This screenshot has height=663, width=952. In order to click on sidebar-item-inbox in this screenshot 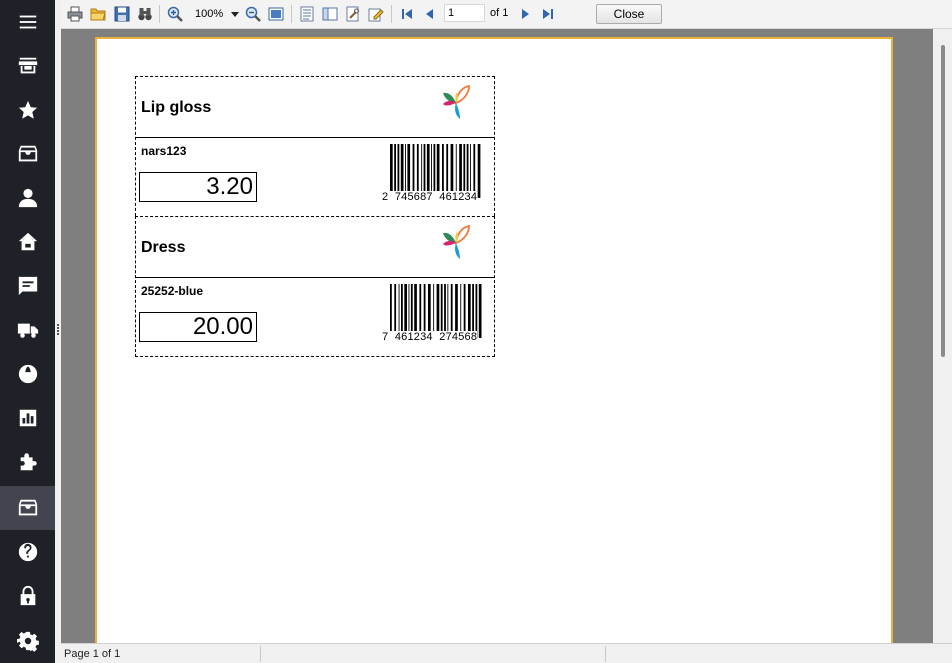, I will do `click(27, 154)`.